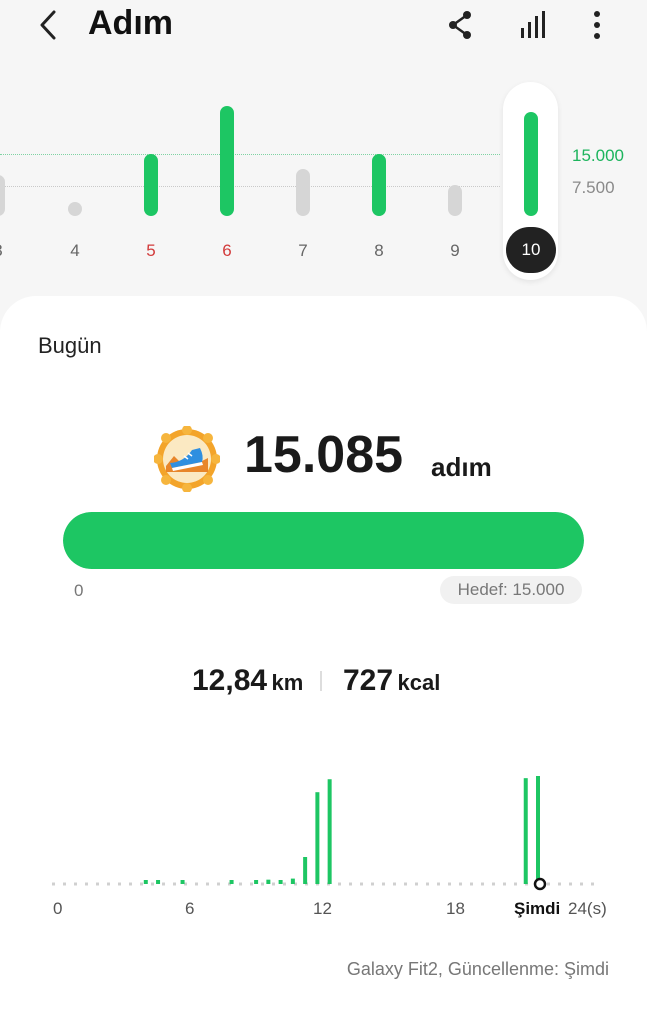 Image resolution: width=647 pixels, height=1024 pixels. I want to click on calorie-unit: kcal, so click(419, 682).